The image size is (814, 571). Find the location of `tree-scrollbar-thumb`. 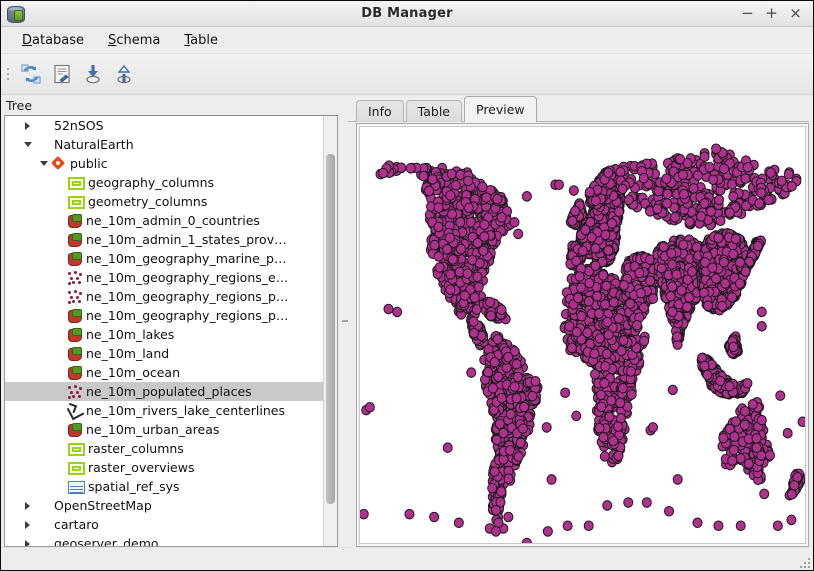

tree-scrollbar-thumb is located at coordinates (330, 329).